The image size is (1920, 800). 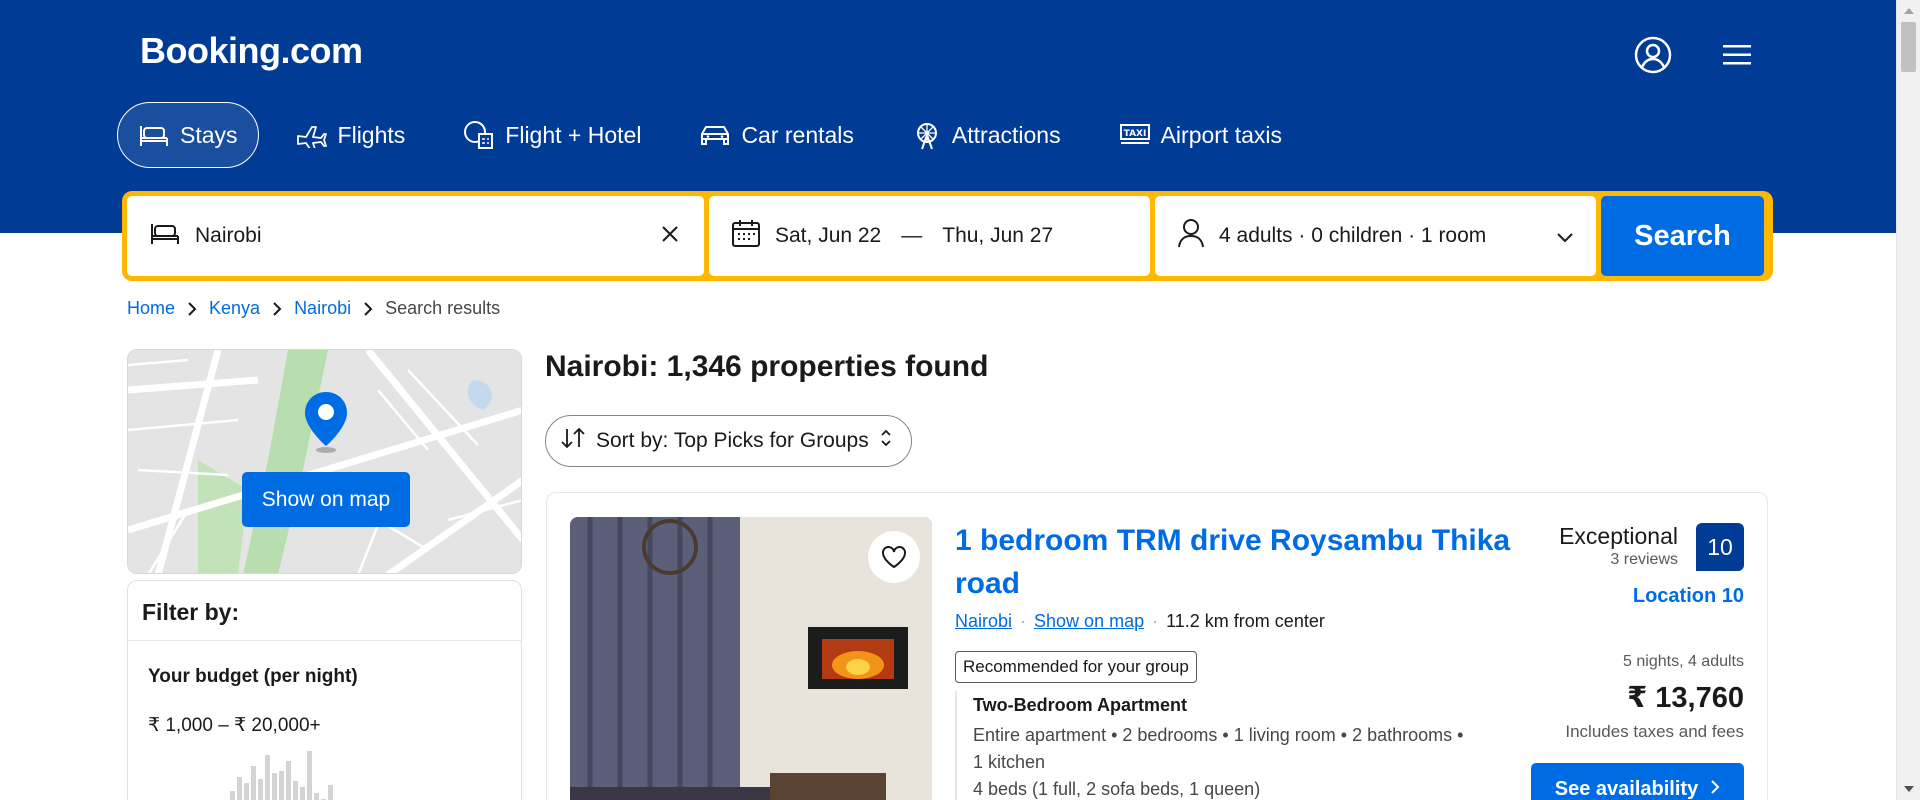 What do you see at coordinates (1245, 621) in the screenshot?
I see `distance-text: 11.2 km from center` at bounding box center [1245, 621].